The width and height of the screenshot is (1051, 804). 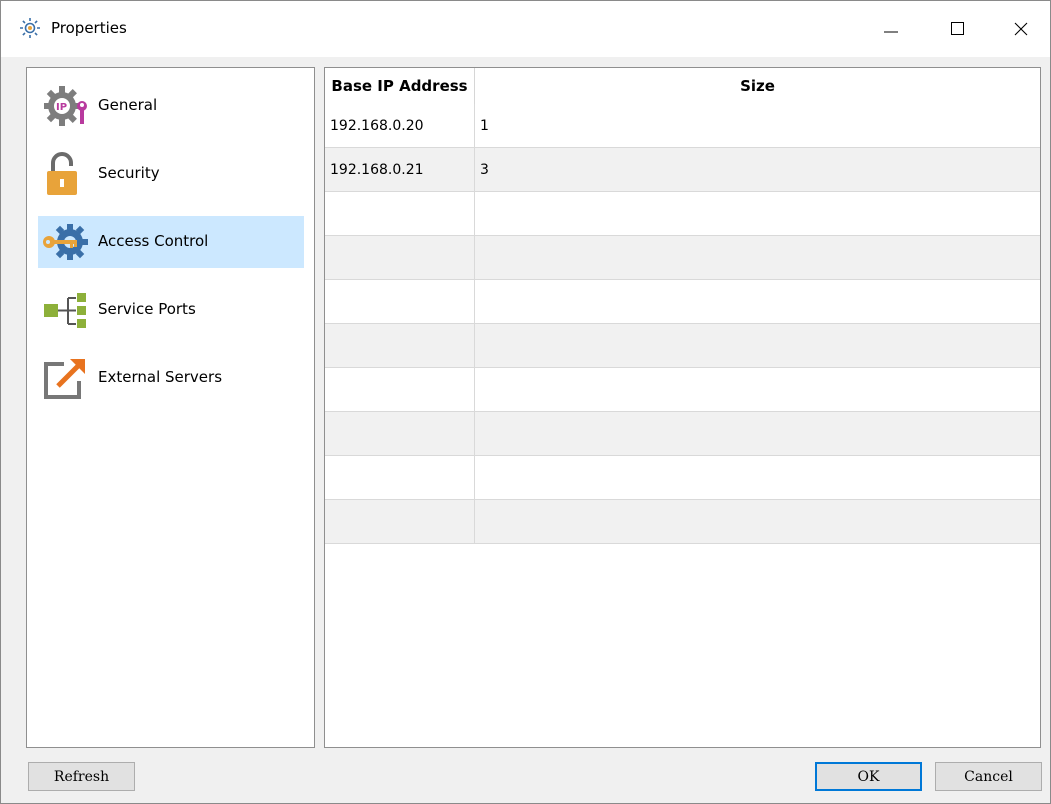 I want to click on key-gear-icon, so click(x=65, y=242).